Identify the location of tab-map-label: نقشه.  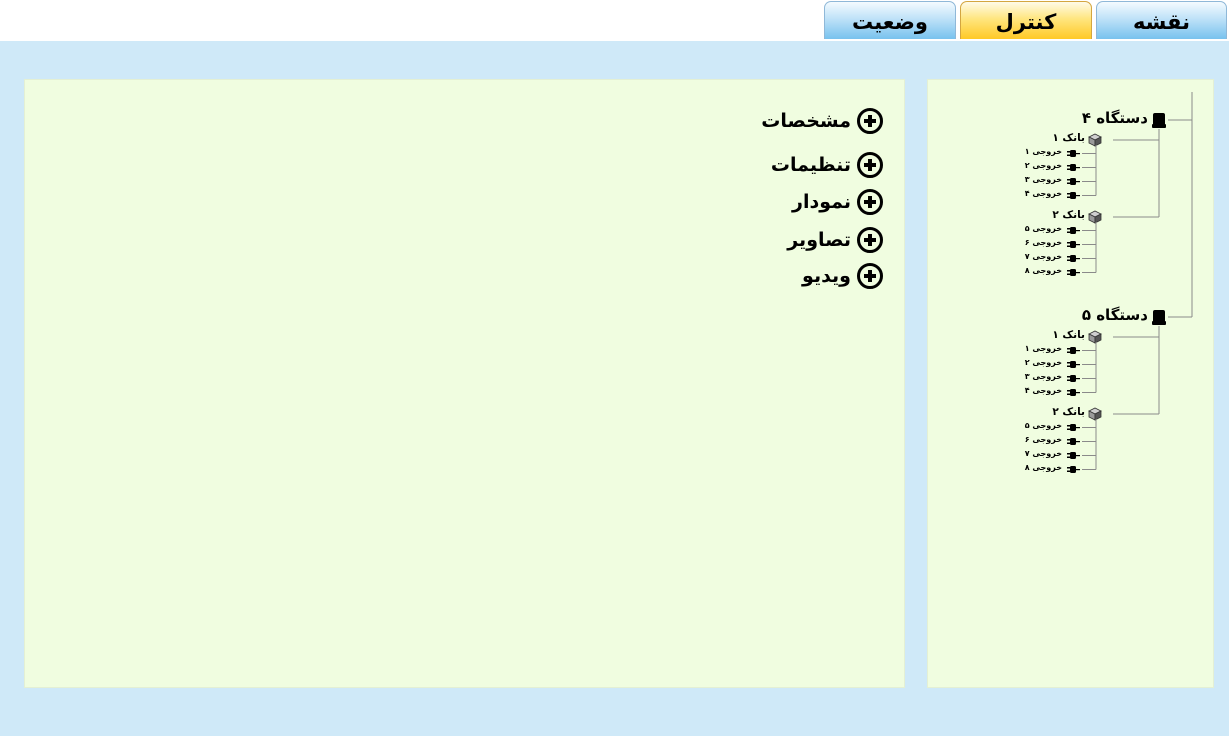
(1161, 21).